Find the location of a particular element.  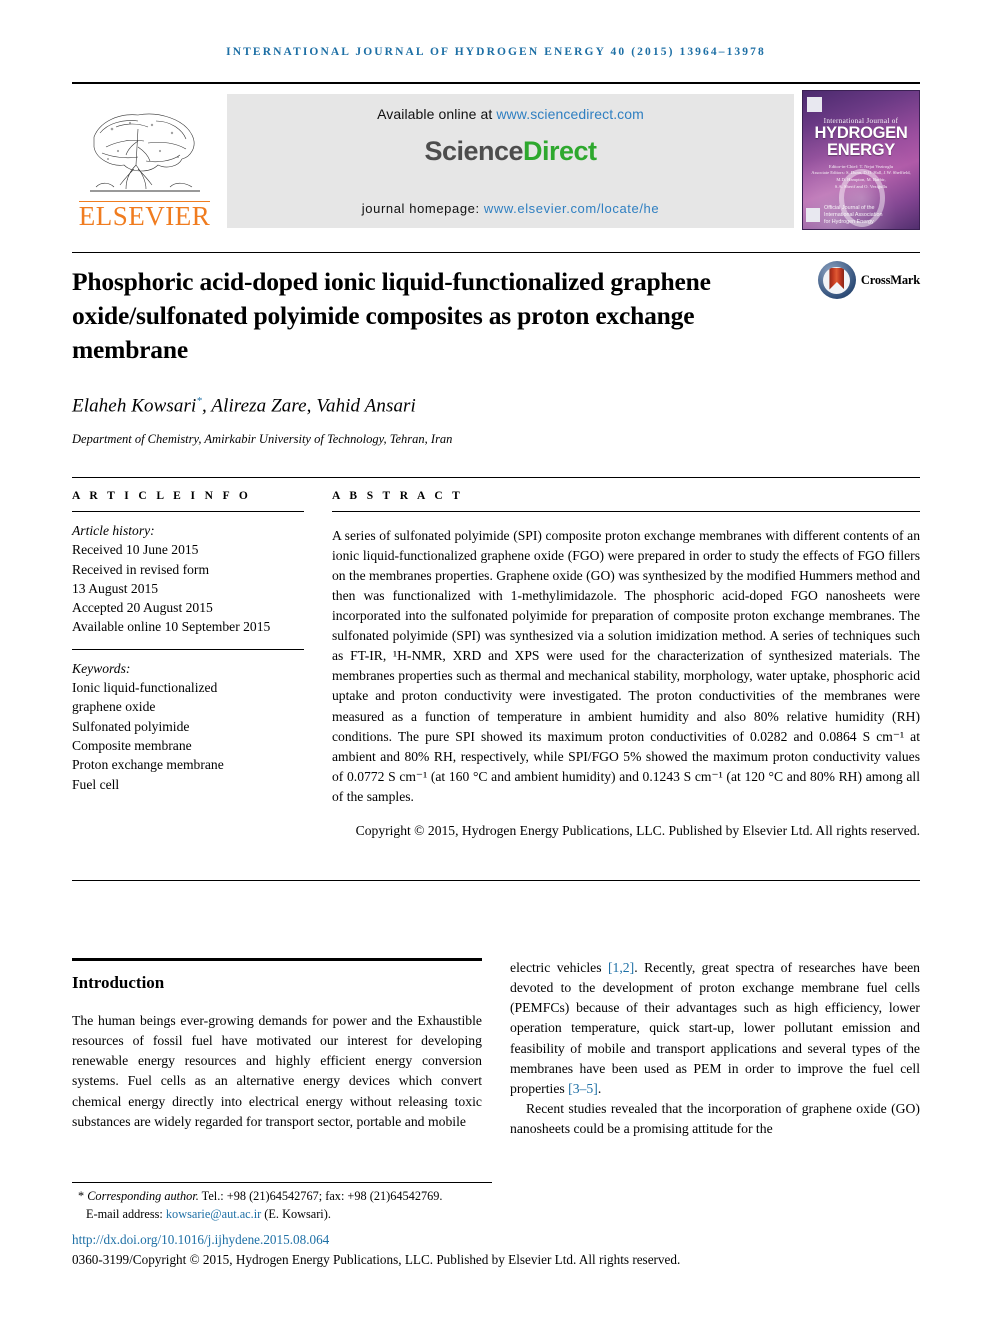

elsevier-wordmark: ELSEVIER is located at coordinates (144, 216).